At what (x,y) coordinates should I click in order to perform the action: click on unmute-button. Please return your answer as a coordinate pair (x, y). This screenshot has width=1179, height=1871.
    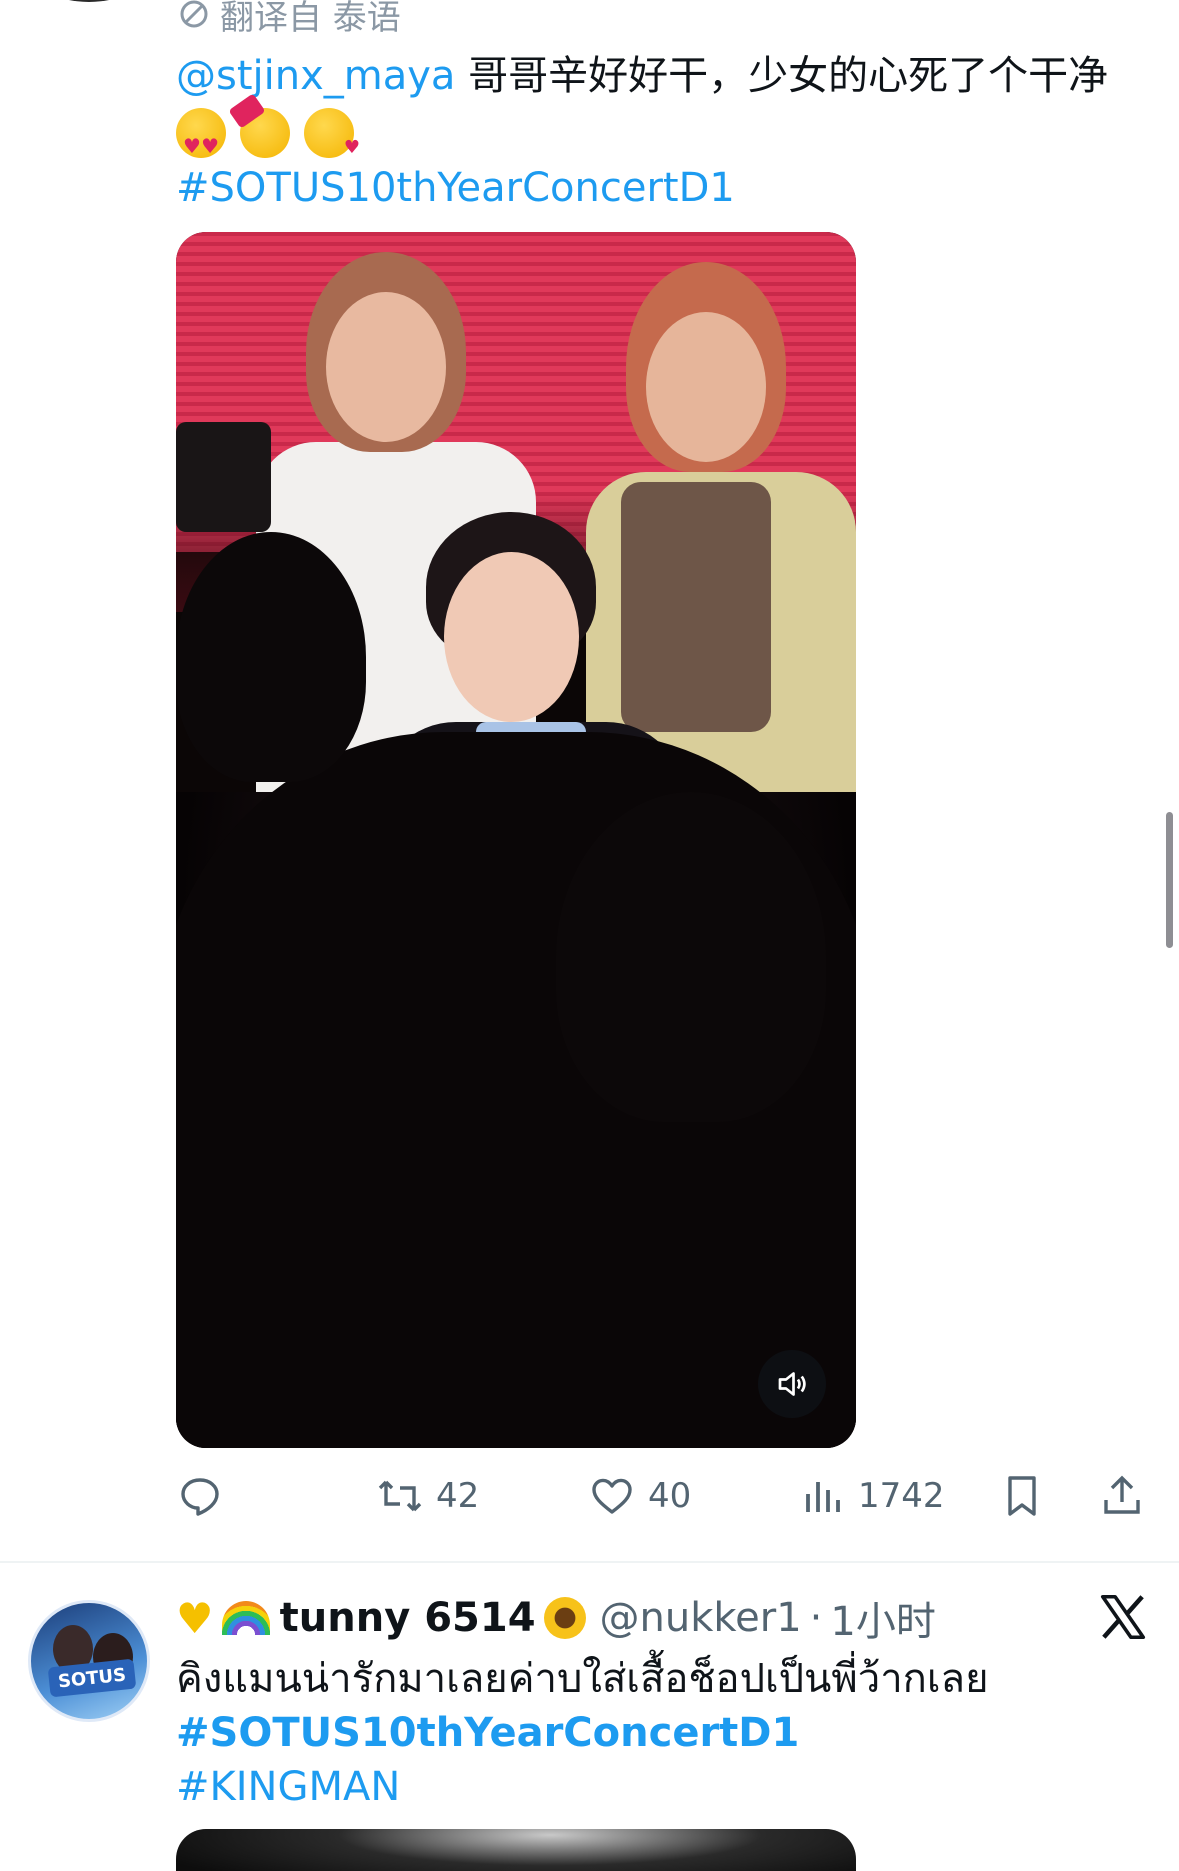
    Looking at the image, I should click on (792, 1384).